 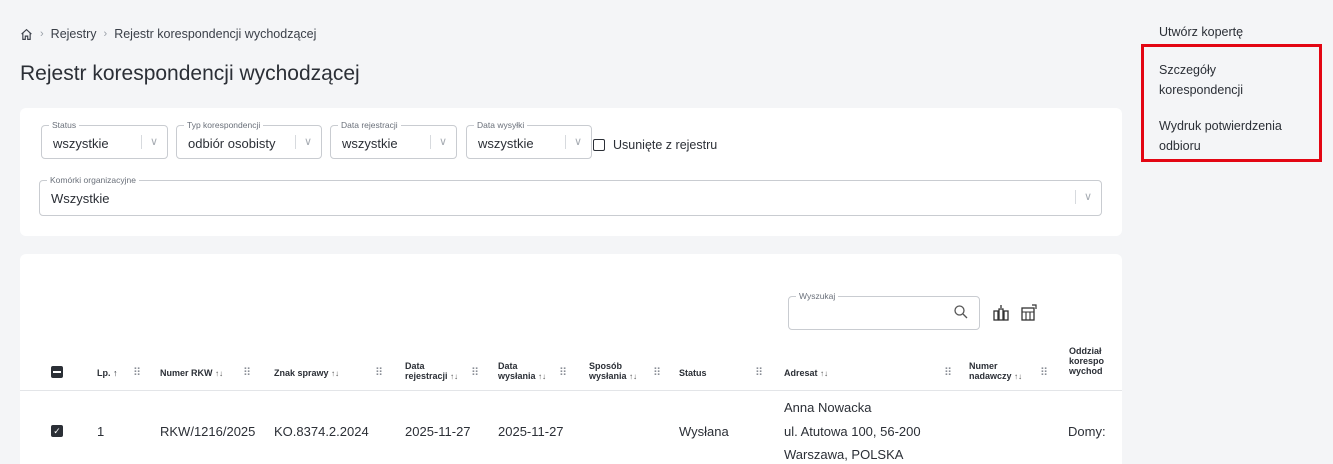 What do you see at coordinates (704, 431) in the screenshot?
I see `cell-status: Wysłana` at bounding box center [704, 431].